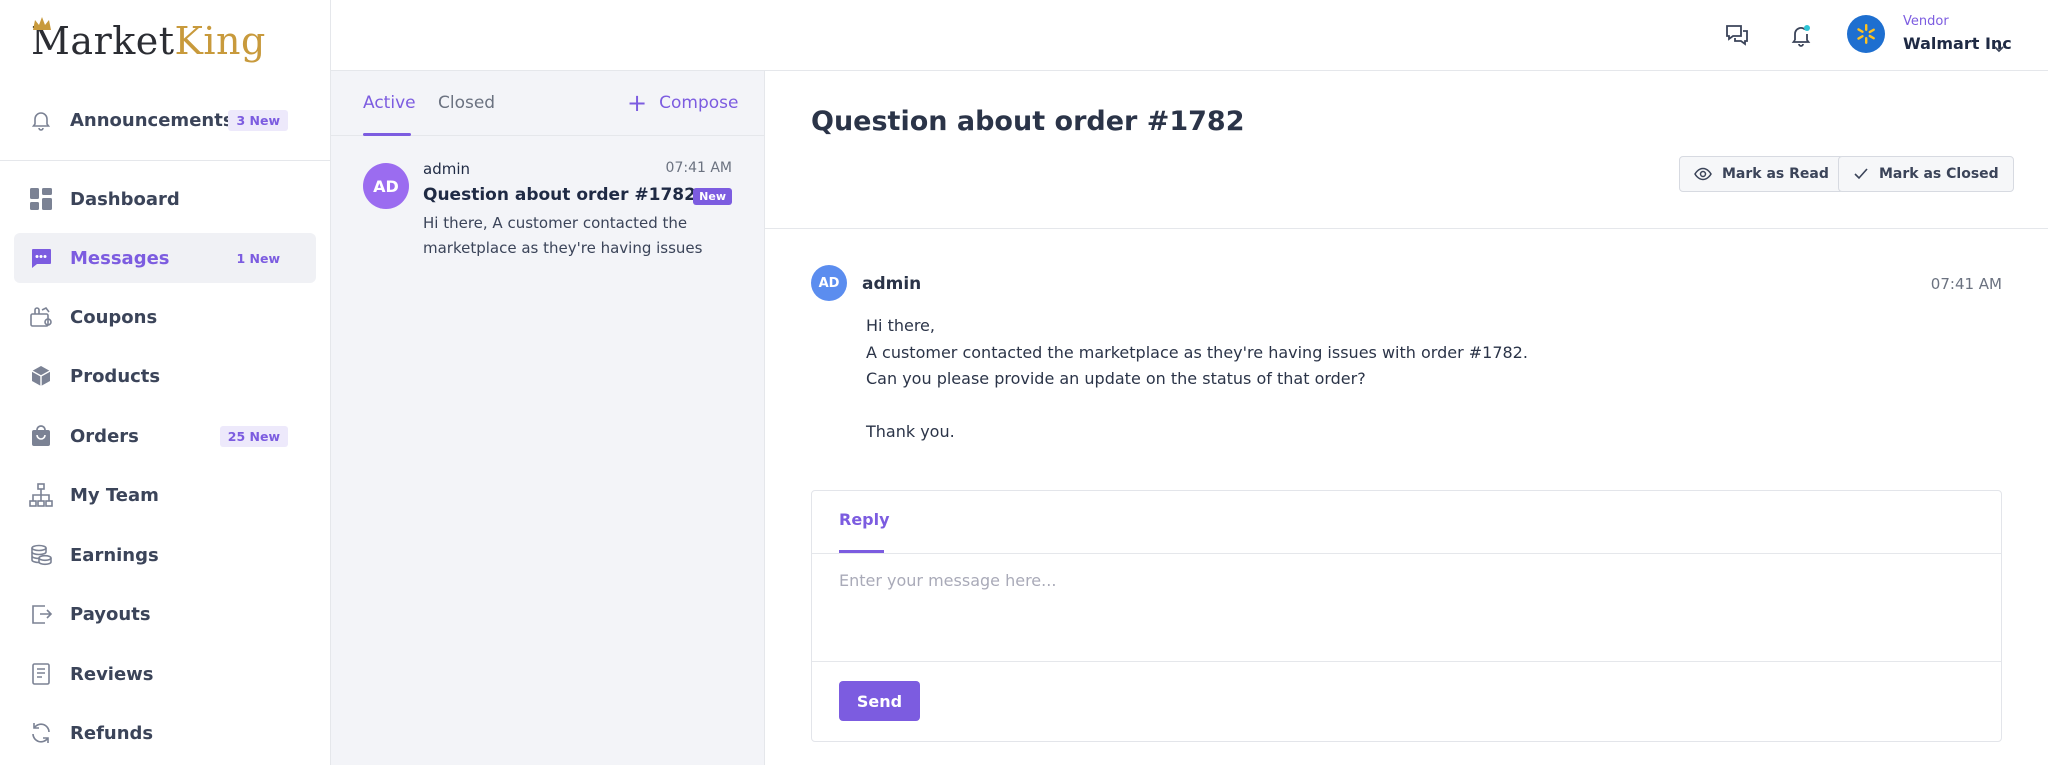 Image resolution: width=2048 pixels, height=765 pixels. What do you see at coordinates (114, 495) in the screenshot?
I see `sidebar-item-label: My Team` at bounding box center [114, 495].